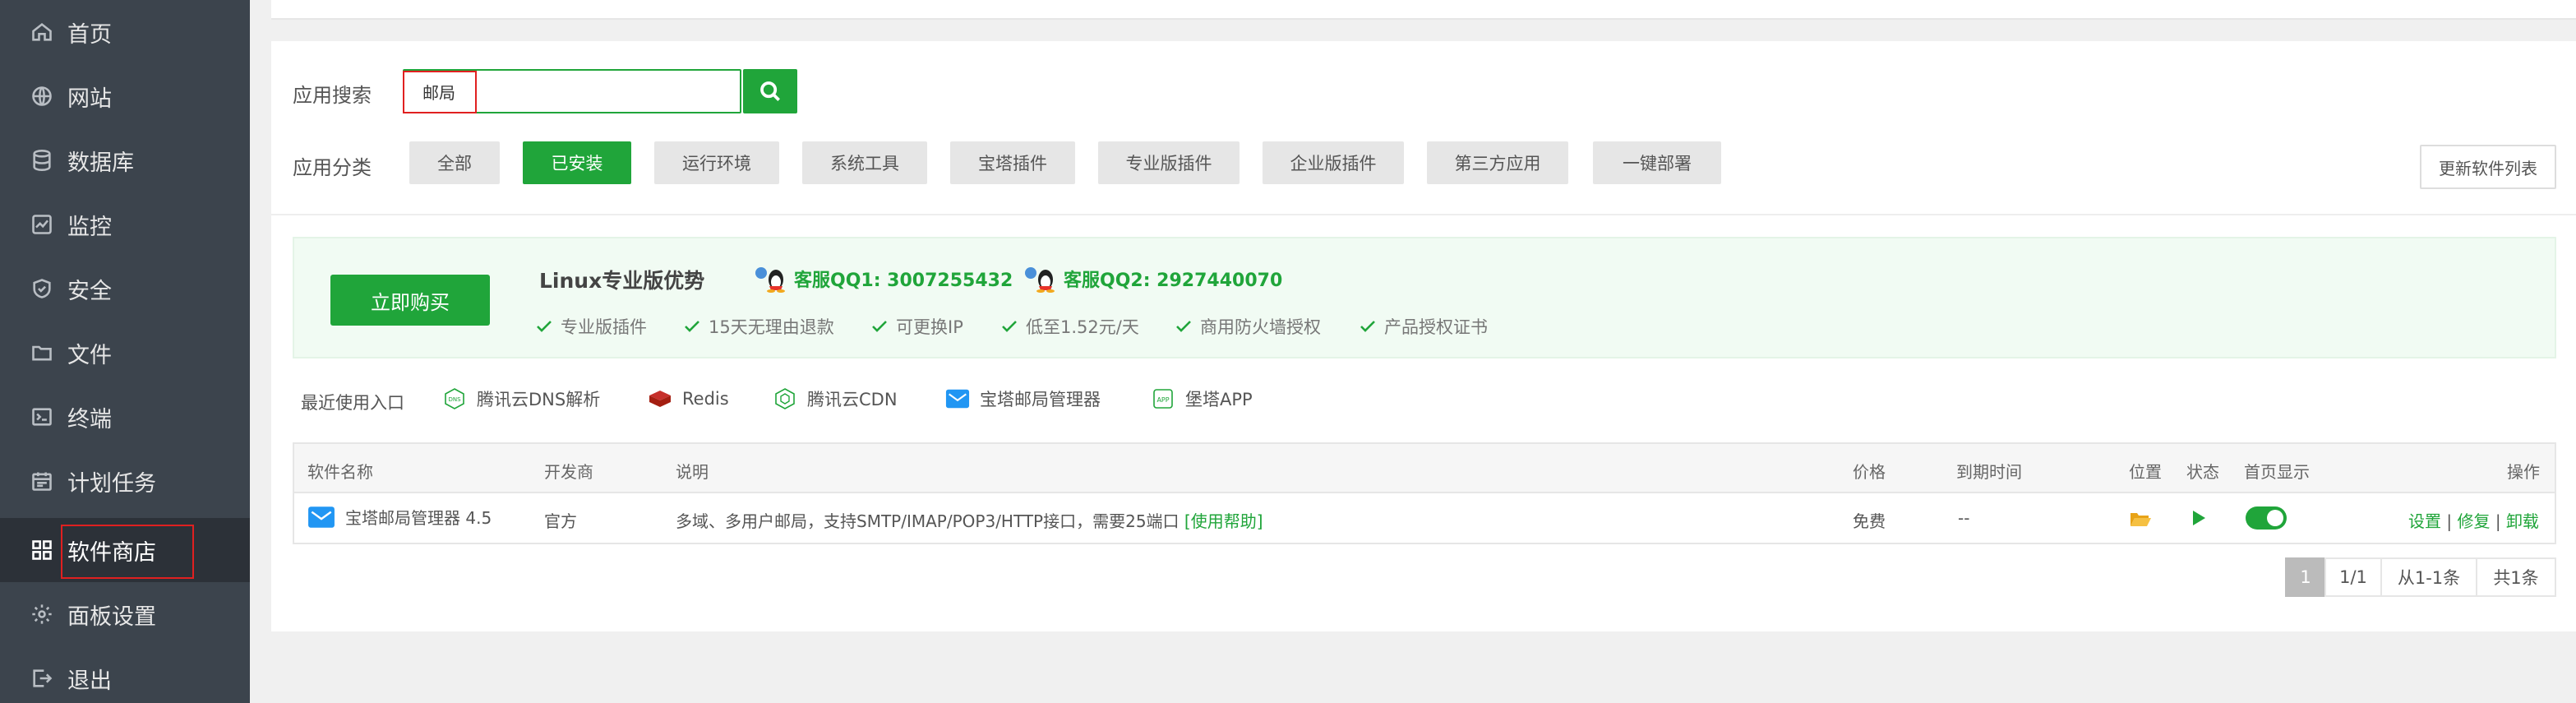 The height and width of the screenshot is (703, 2576). What do you see at coordinates (2424, 521) in the screenshot?
I see `settings-link: 设置` at bounding box center [2424, 521].